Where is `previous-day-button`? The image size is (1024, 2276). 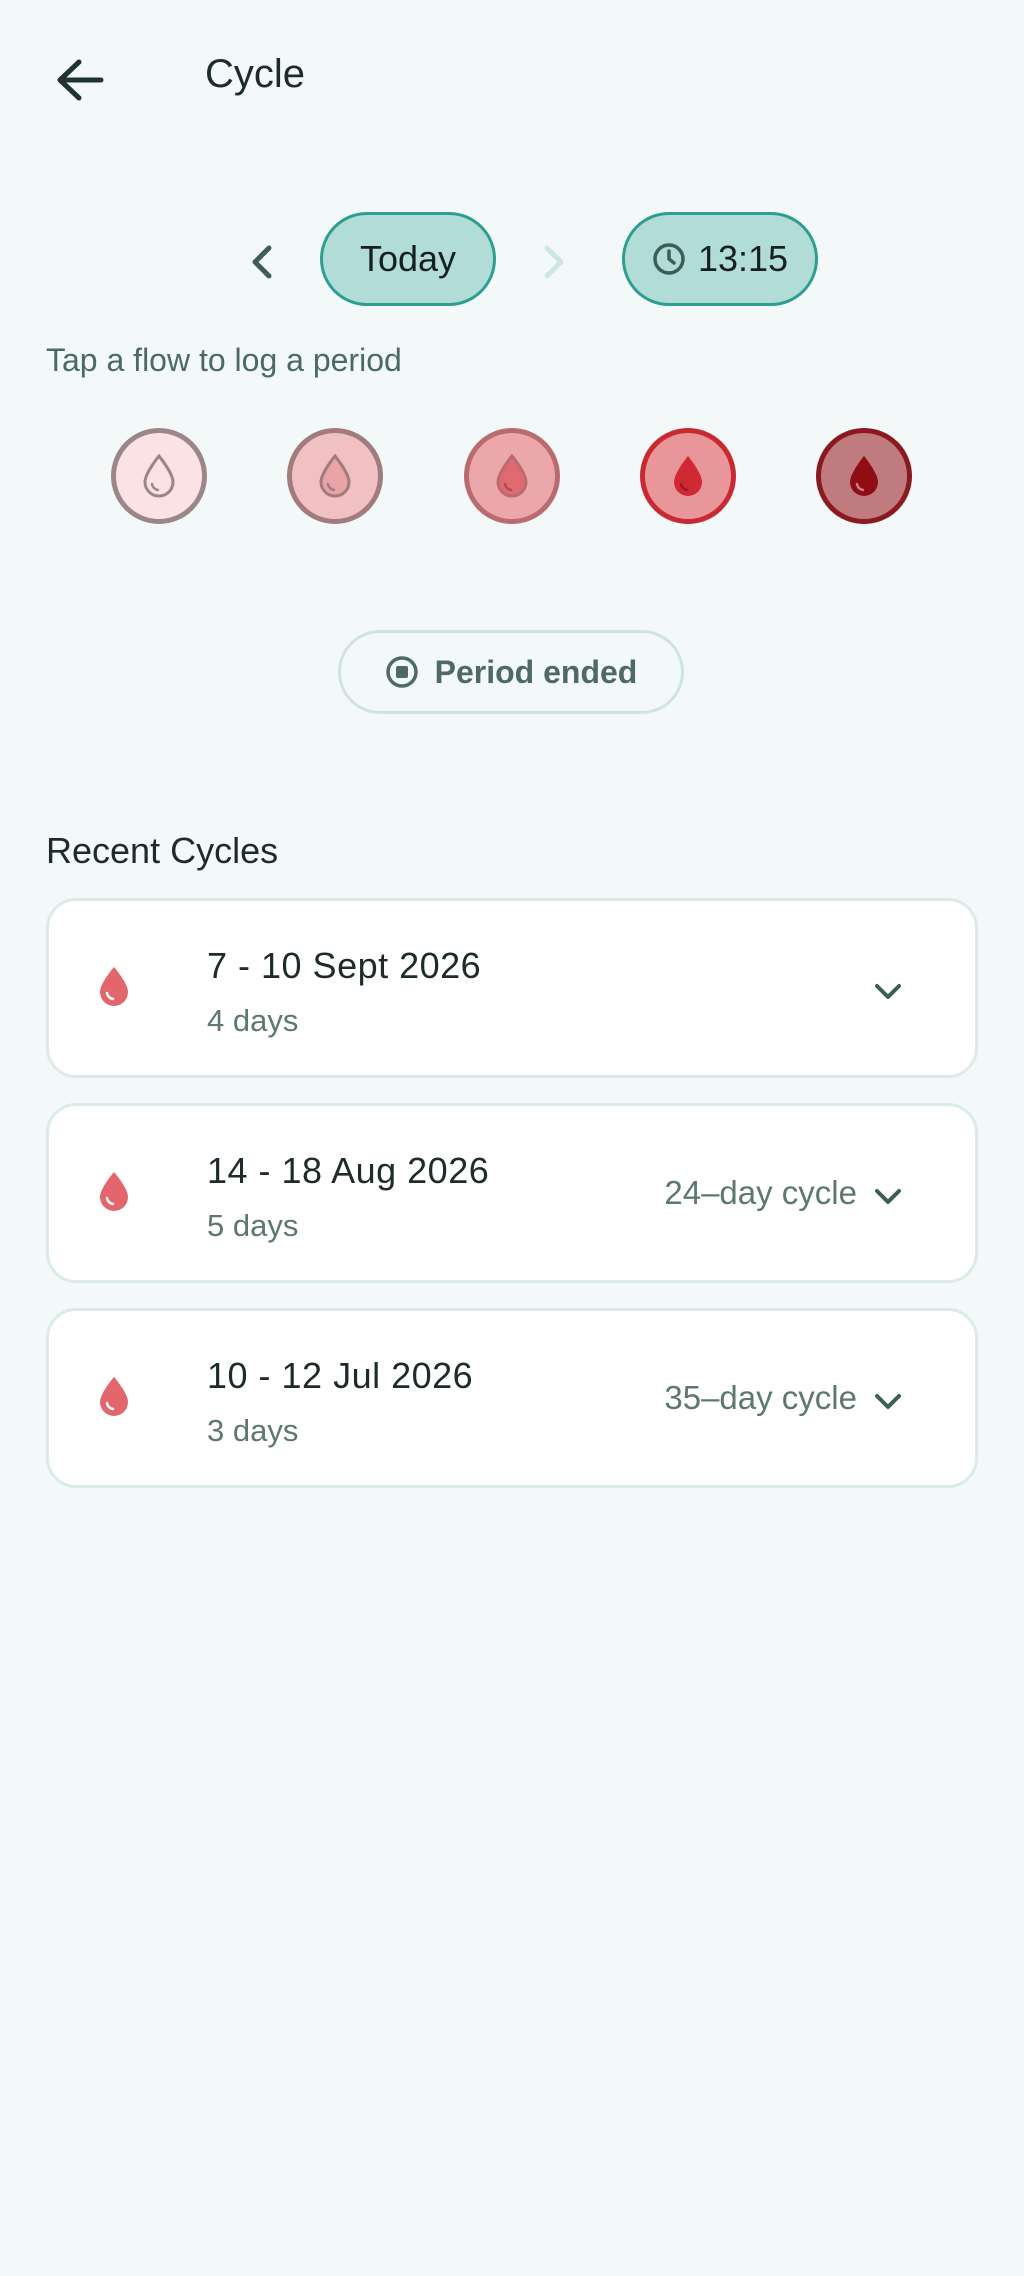
previous-day-button is located at coordinates (262, 262).